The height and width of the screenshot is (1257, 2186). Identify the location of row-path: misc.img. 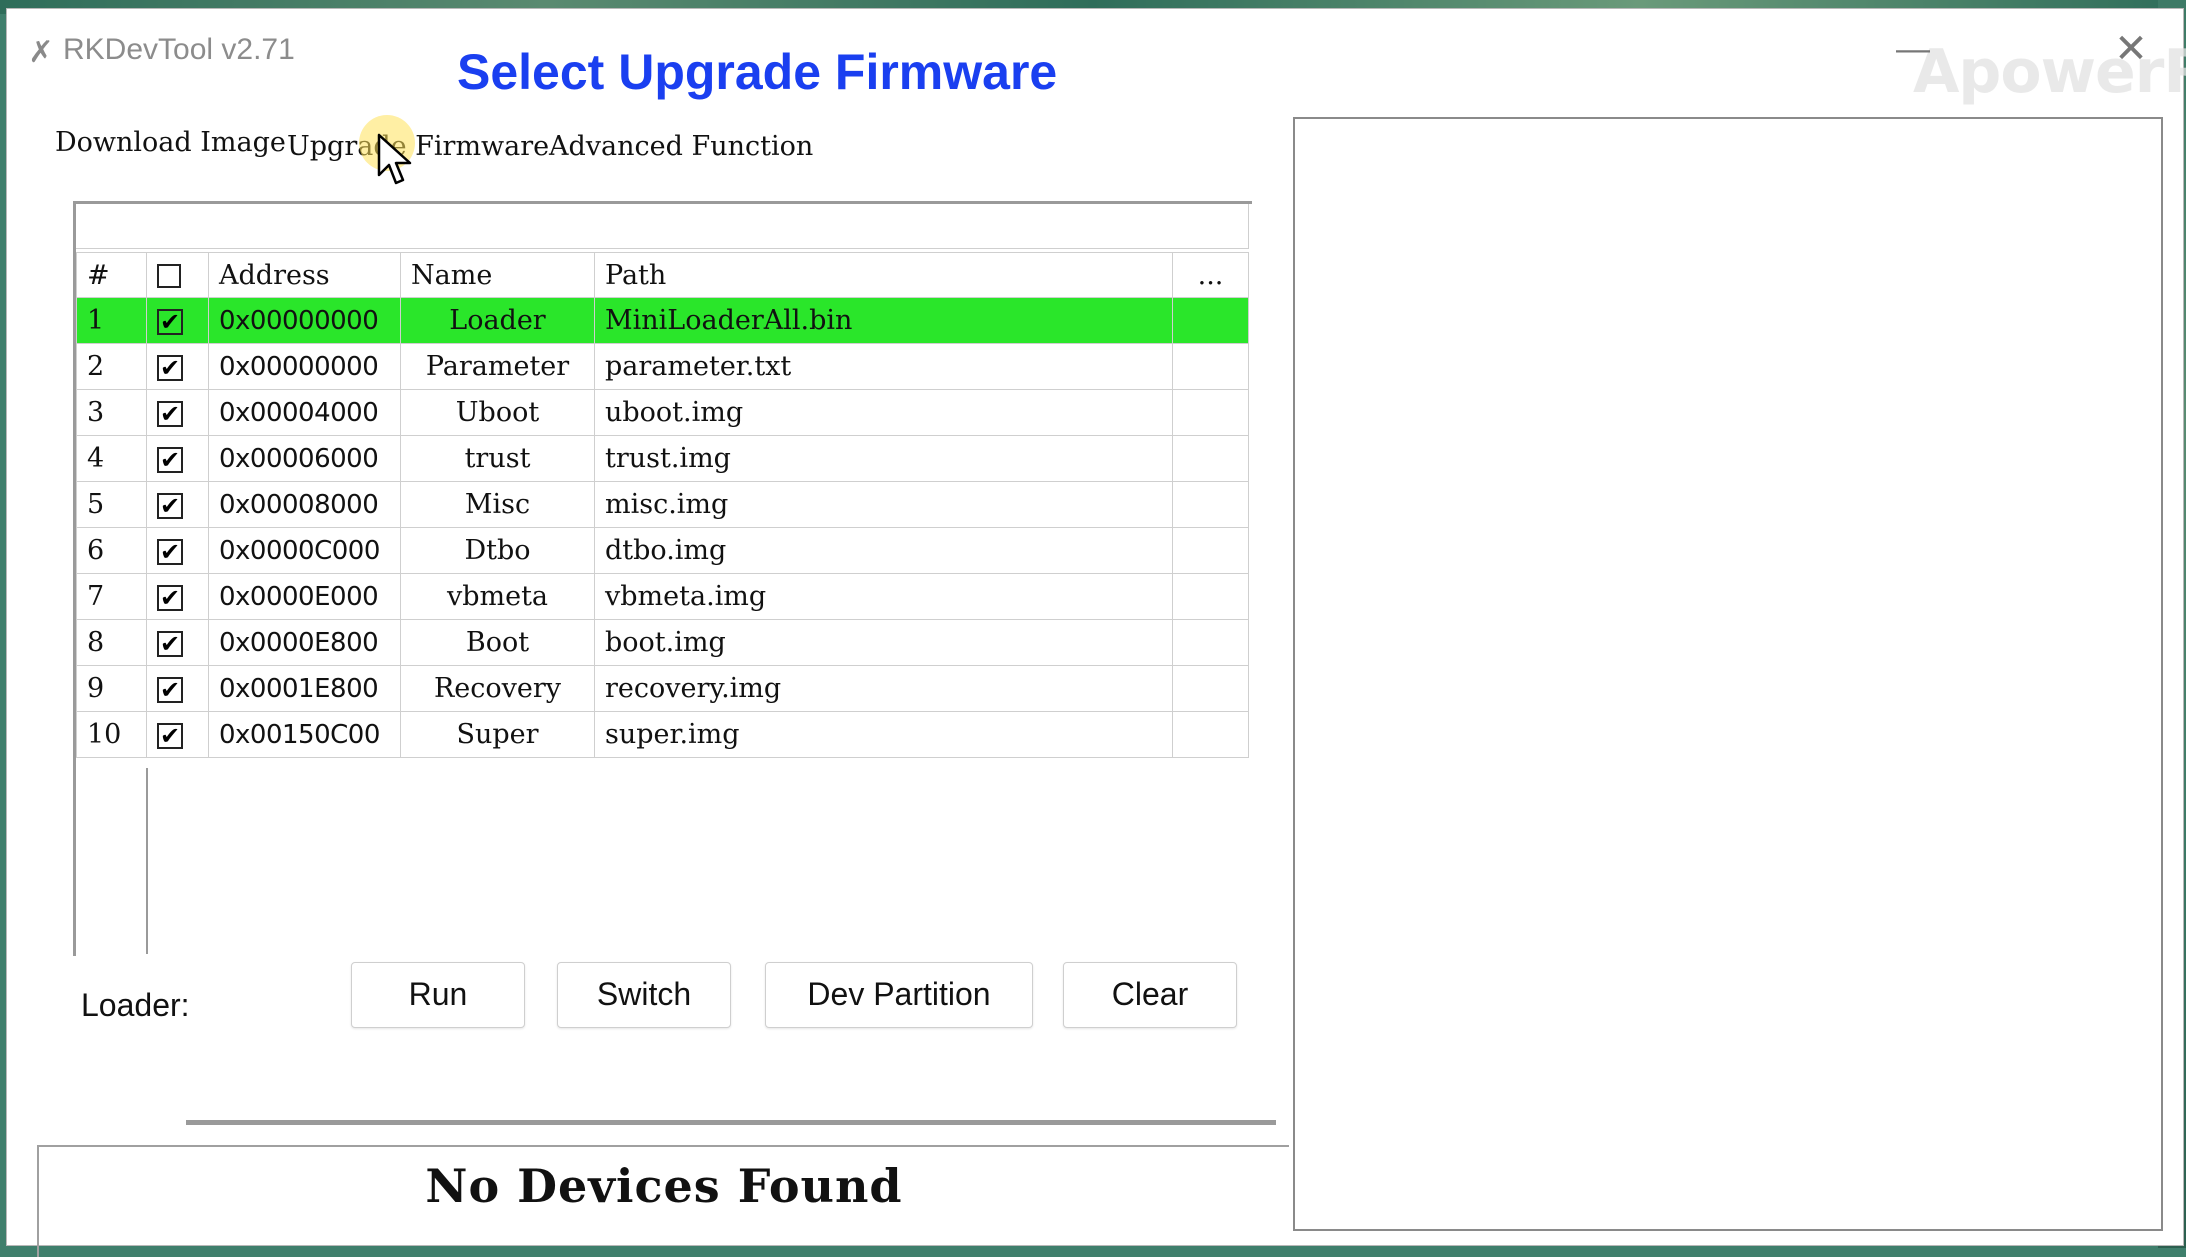
(883, 504).